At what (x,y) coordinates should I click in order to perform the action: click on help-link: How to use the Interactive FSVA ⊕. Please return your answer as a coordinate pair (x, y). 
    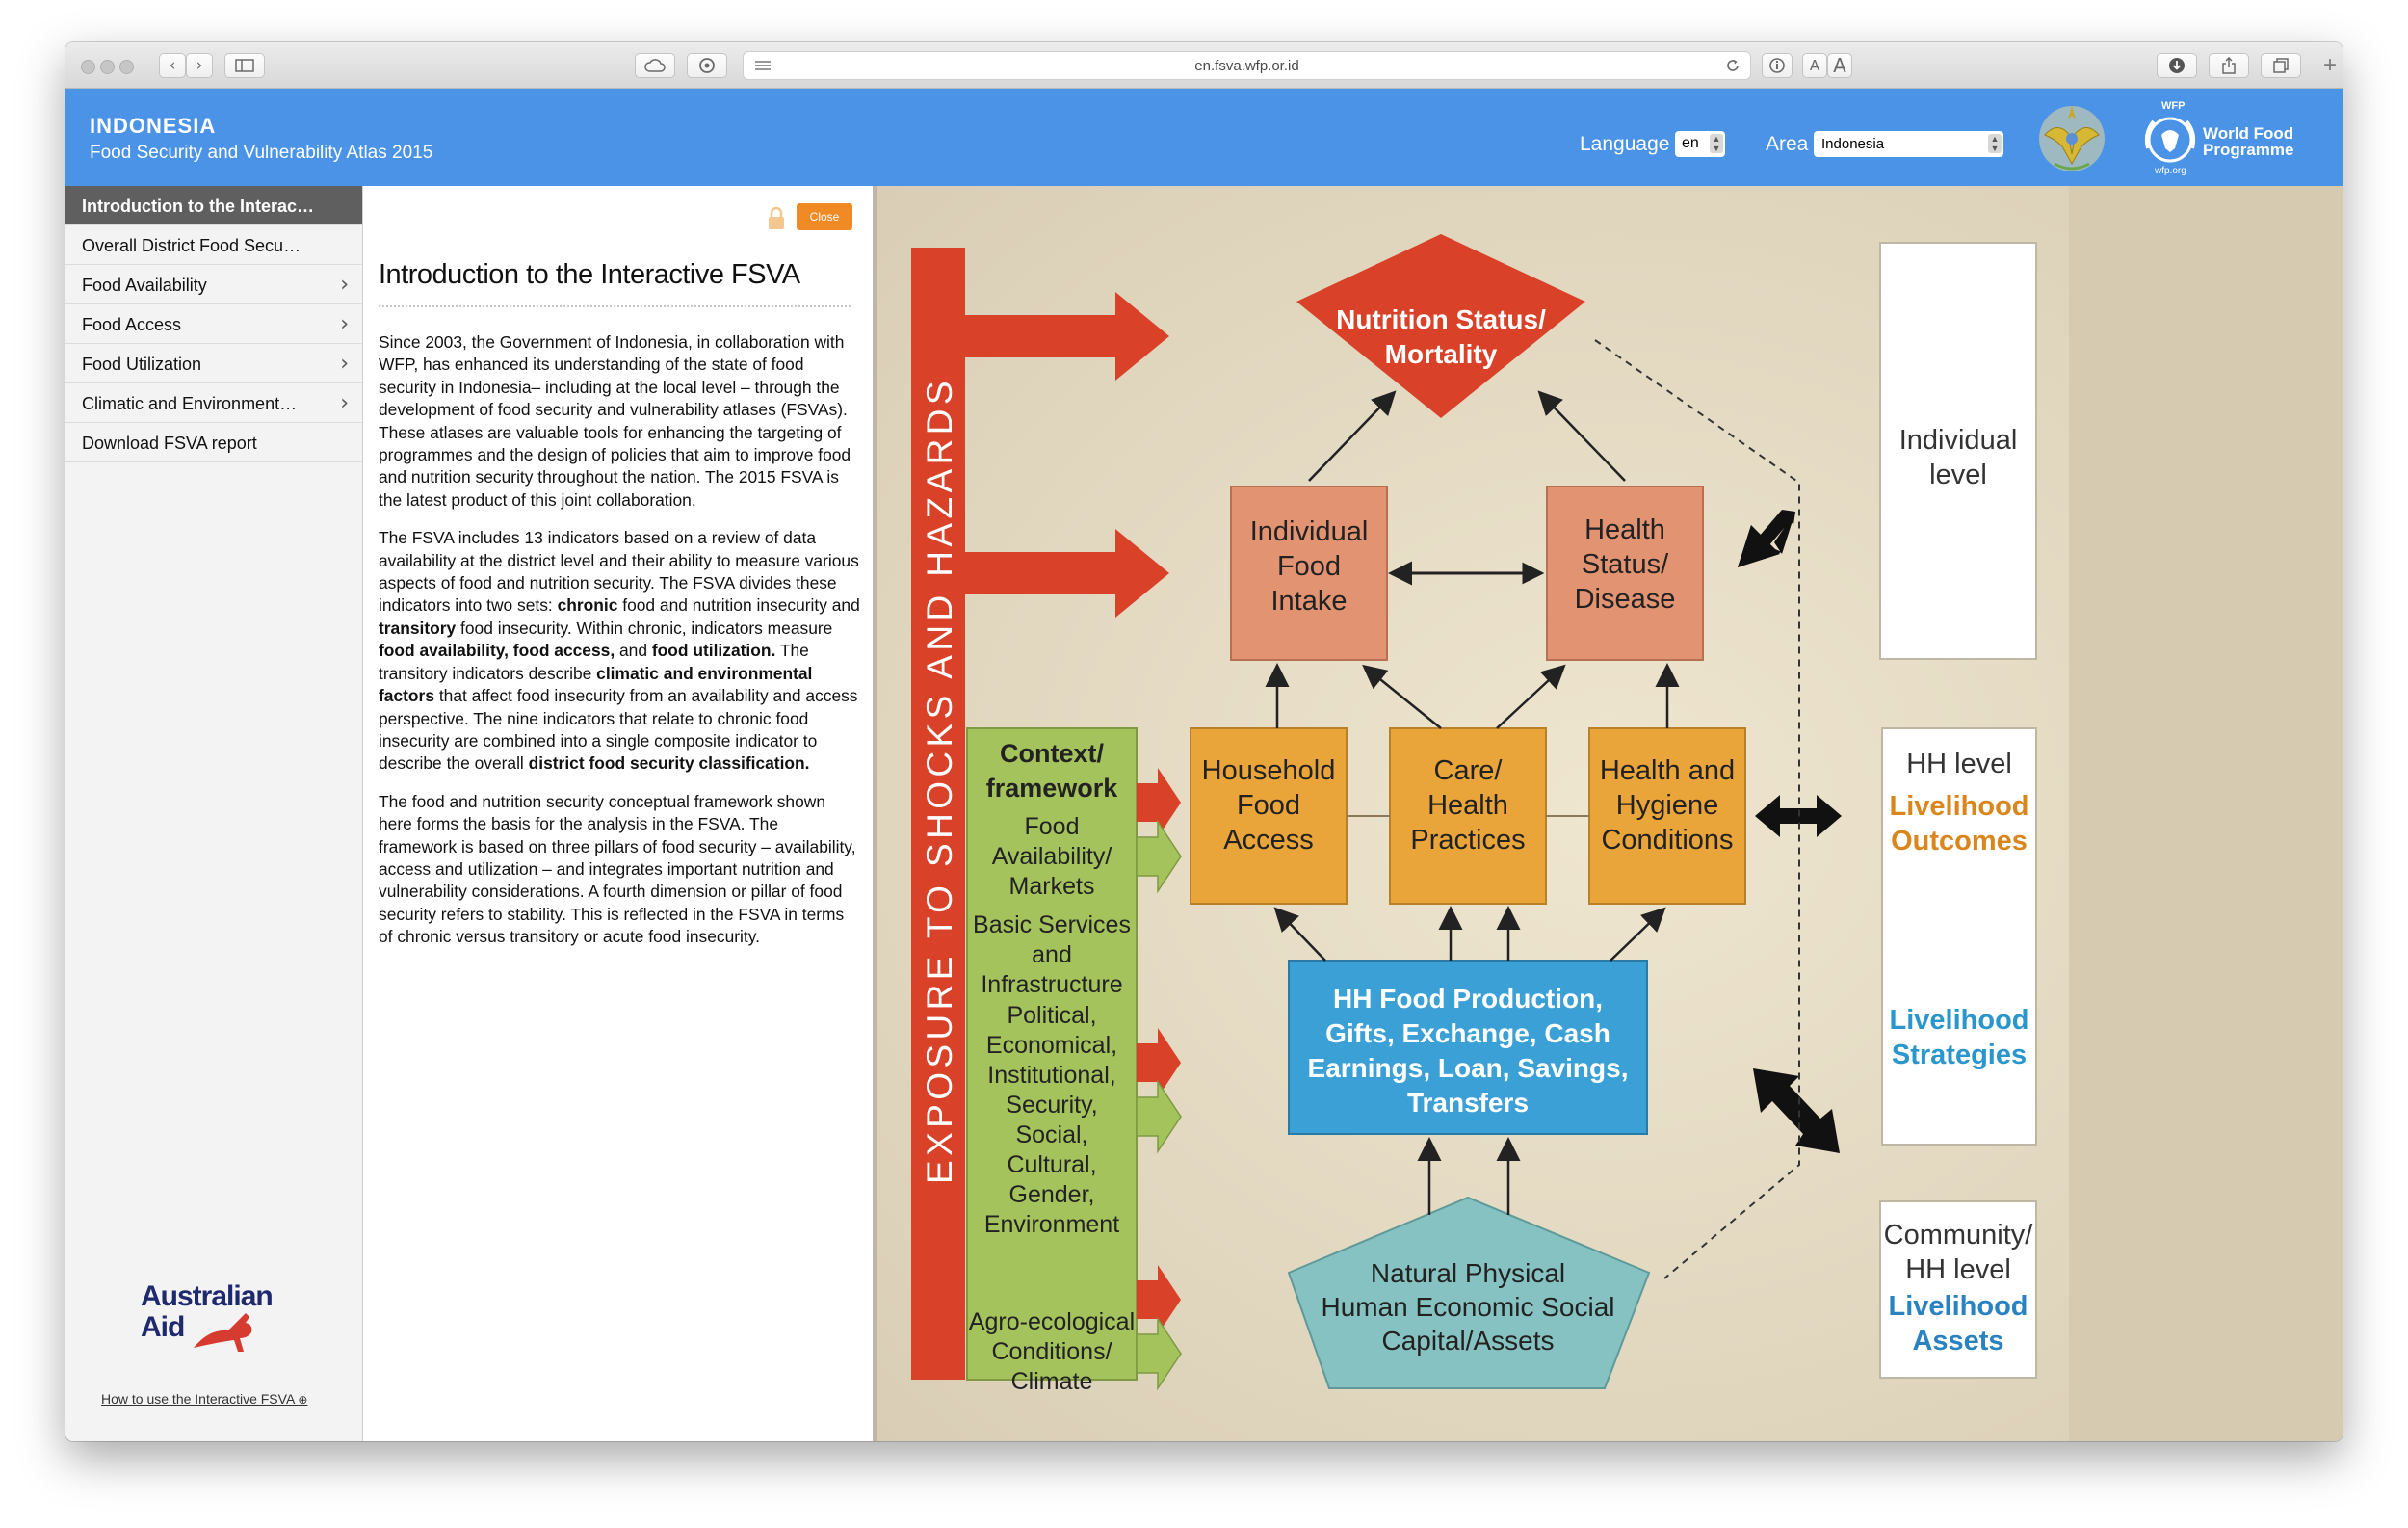
    Looking at the image, I should click on (204, 1399).